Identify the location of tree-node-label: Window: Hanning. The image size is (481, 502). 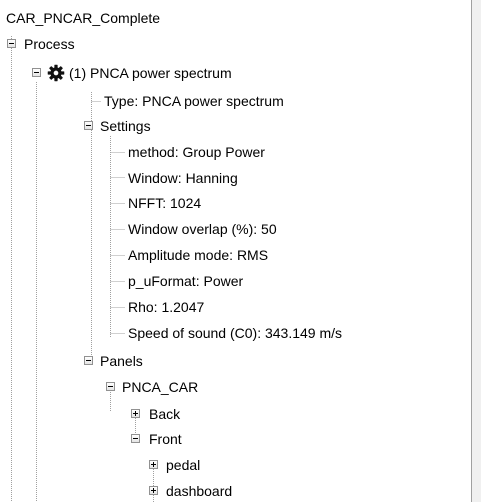
(183, 178).